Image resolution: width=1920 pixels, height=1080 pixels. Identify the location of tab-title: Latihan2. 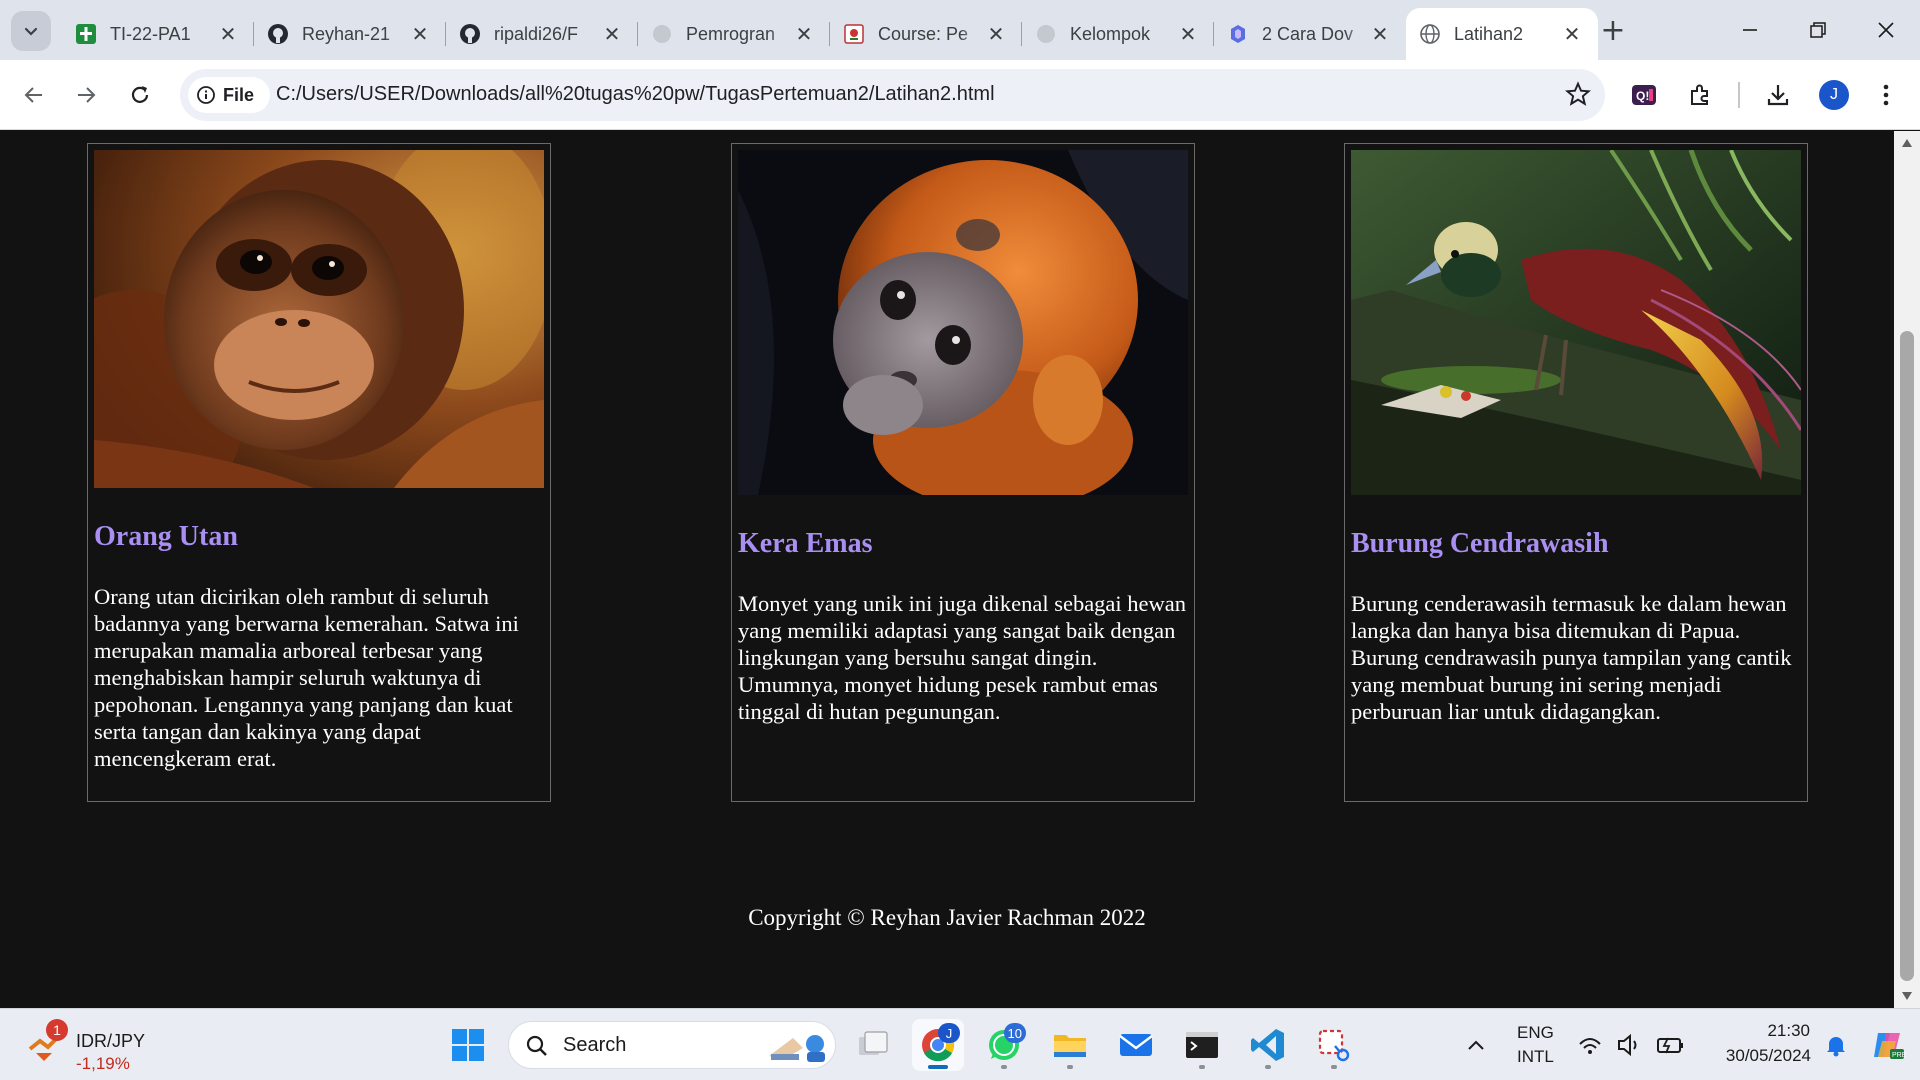
(1489, 33).